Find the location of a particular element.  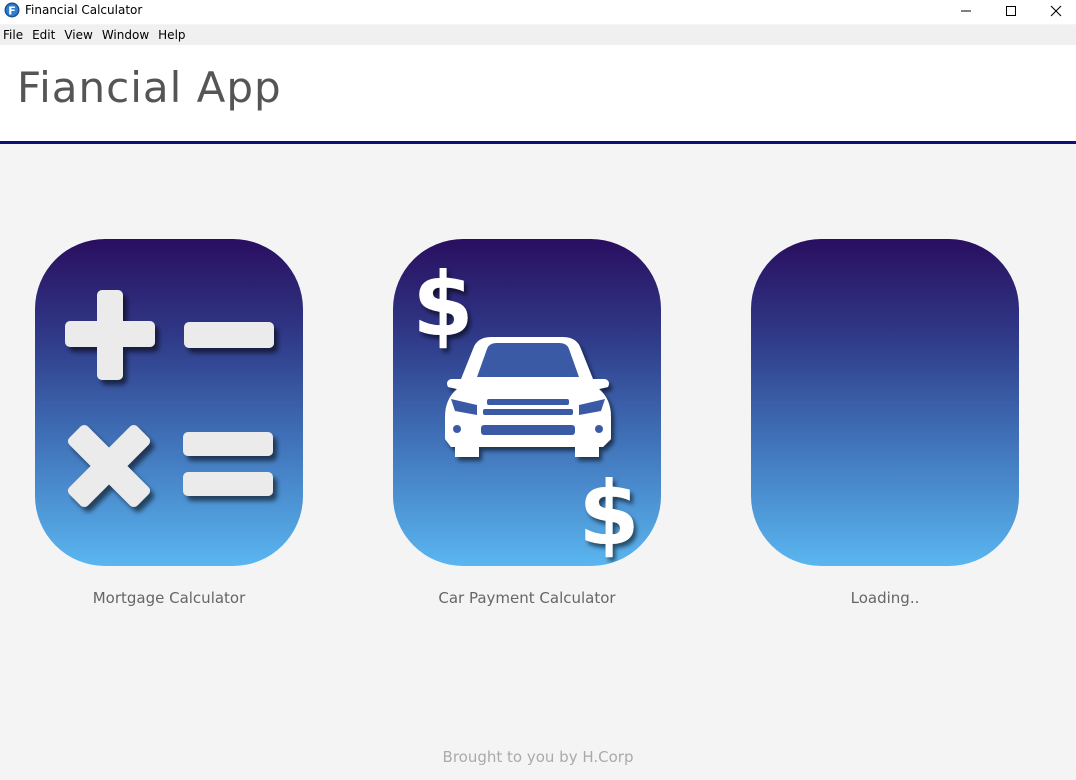

car-payment-calculator-tile: $ $ is located at coordinates (527, 402).